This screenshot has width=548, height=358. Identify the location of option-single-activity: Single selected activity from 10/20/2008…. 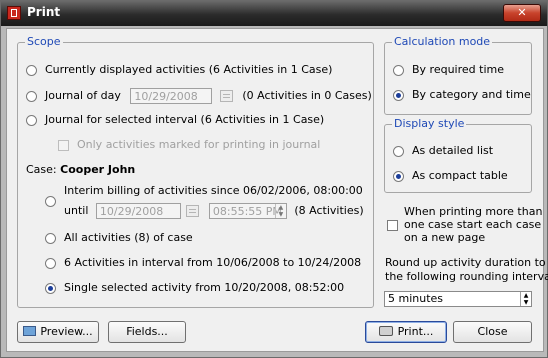
(194, 288).